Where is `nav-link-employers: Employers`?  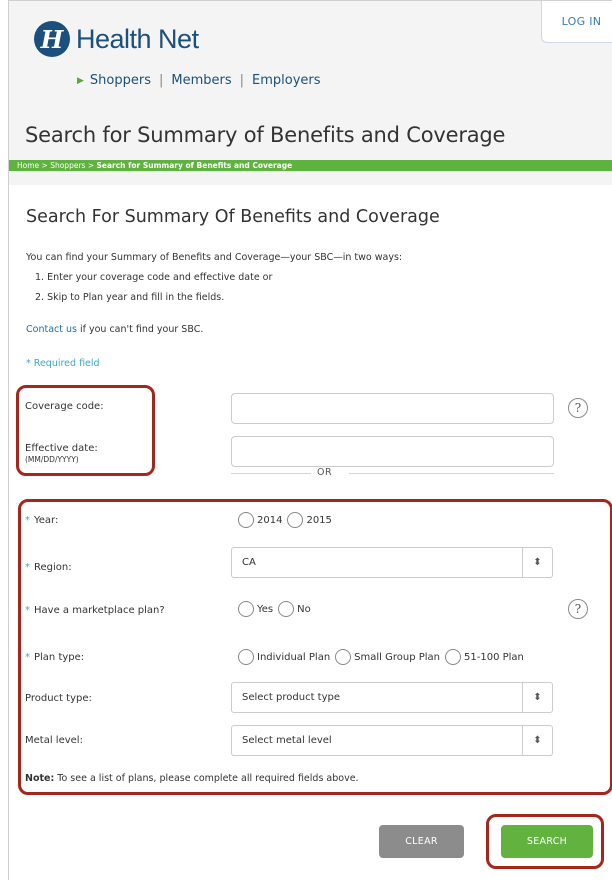
nav-link-employers: Employers is located at coordinates (286, 80).